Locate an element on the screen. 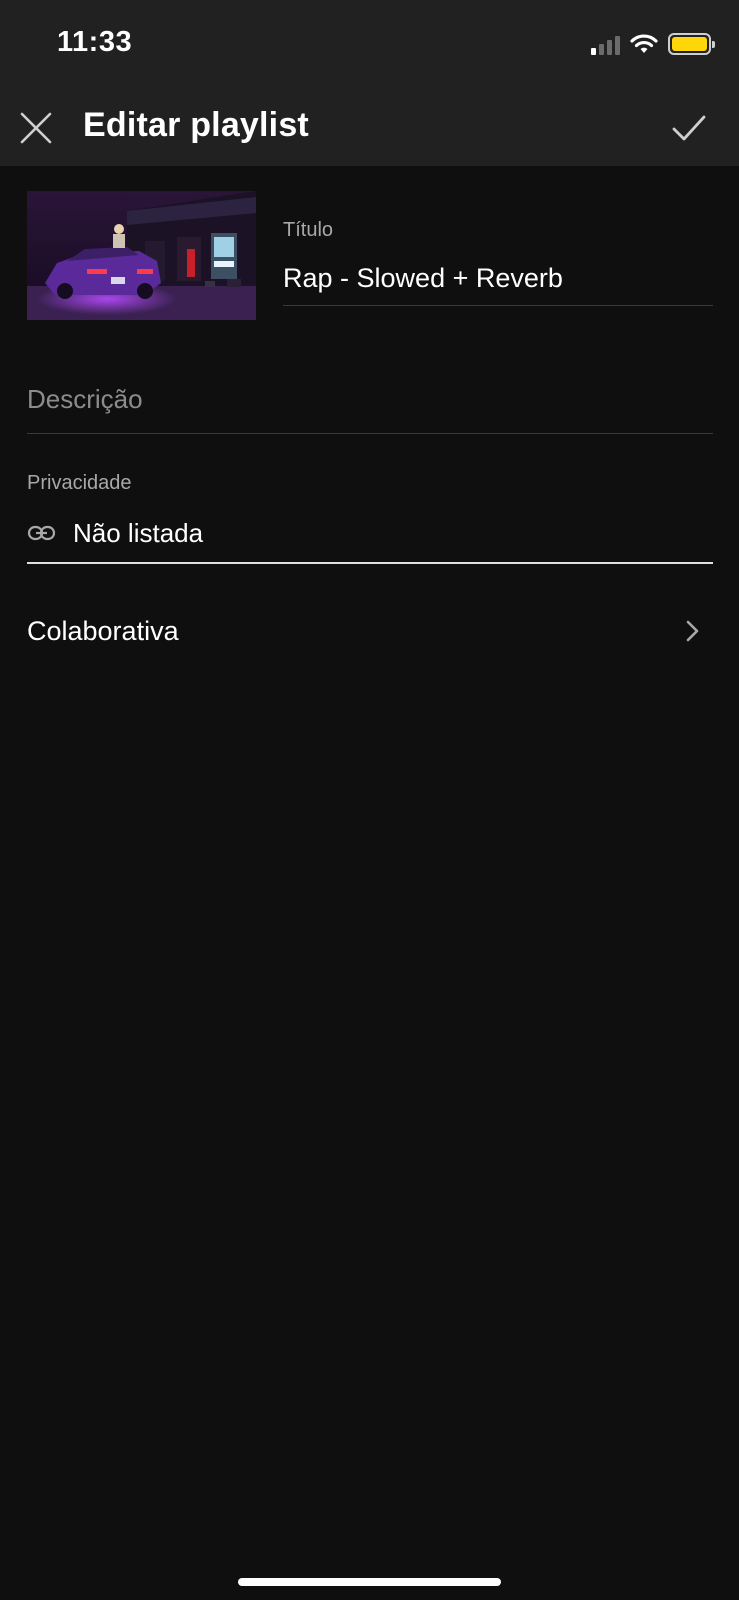 This screenshot has width=739, height=1600. privacy-selector: Não listada is located at coordinates (370, 538).